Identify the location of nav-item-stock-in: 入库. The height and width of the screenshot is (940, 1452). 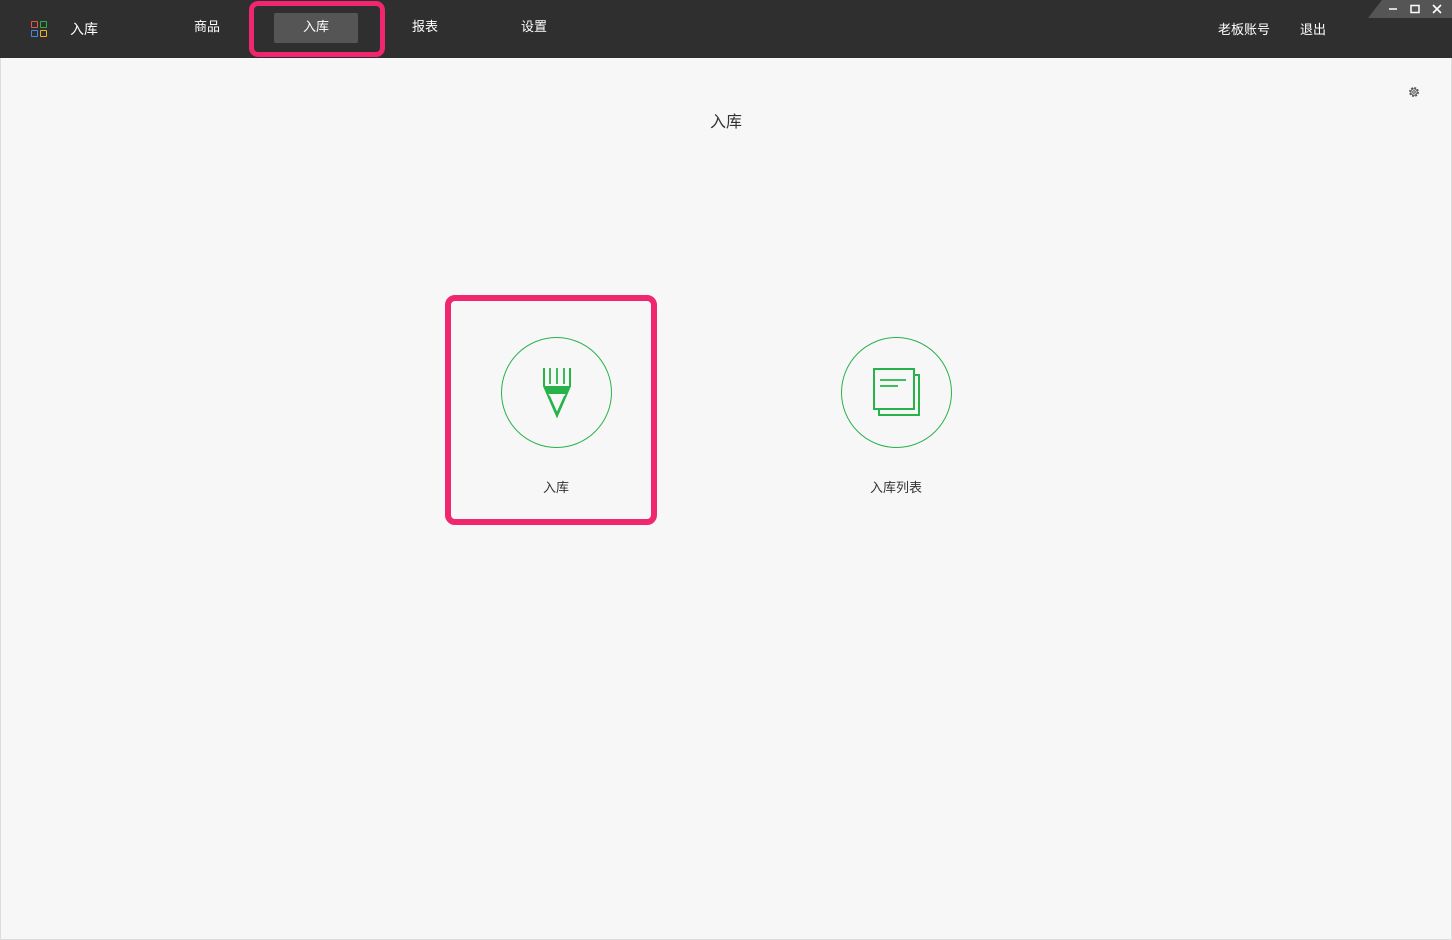
(316, 28).